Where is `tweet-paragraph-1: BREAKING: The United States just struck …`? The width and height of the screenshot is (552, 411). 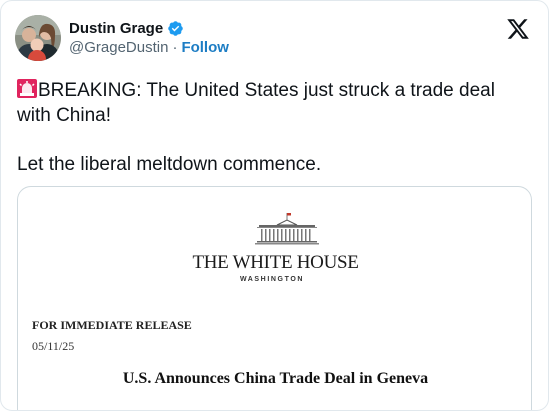
tweet-paragraph-1: BREAKING: The United States just struck … is located at coordinates (272, 103).